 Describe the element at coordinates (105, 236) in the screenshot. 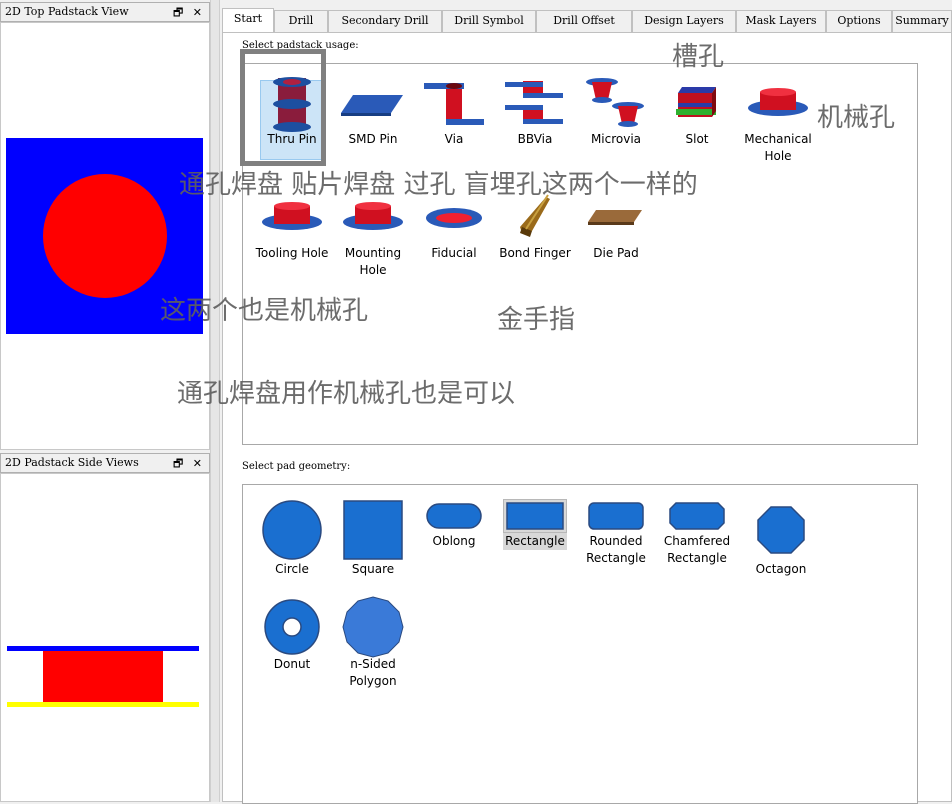

I see `top-drill-circle` at that location.